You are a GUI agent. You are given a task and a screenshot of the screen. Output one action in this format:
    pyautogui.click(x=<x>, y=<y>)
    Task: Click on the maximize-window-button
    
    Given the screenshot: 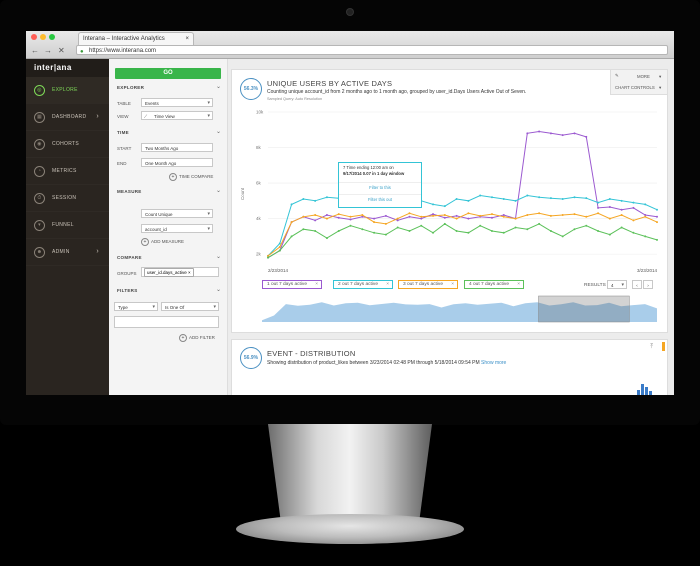 What is the action you would take?
    pyautogui.click(x=52, y=37)
    